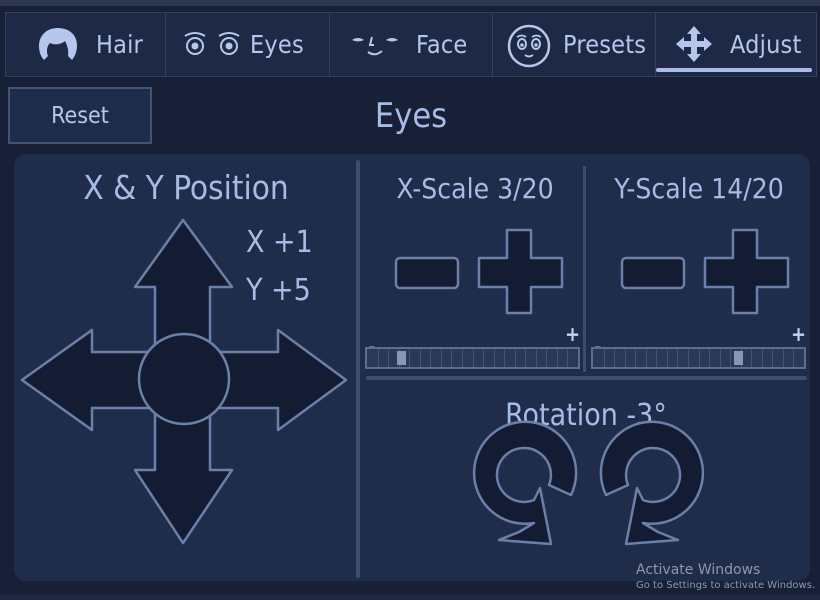  I want to click on watermark-subtitle: Go to Settings to activate Windows., so click(726, 585).